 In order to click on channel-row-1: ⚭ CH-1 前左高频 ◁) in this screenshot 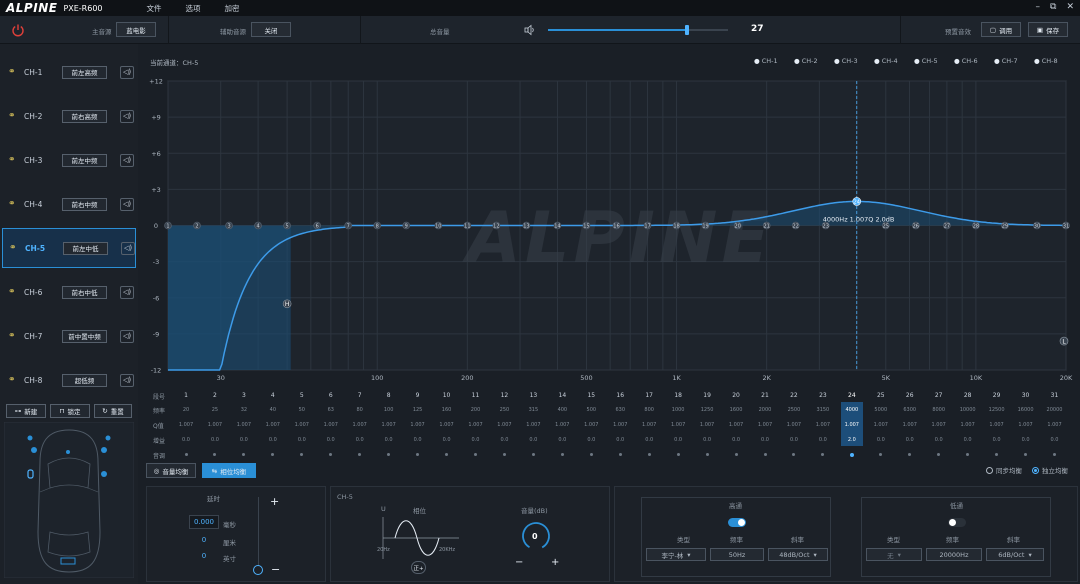, I will do `click(69, 72)`.